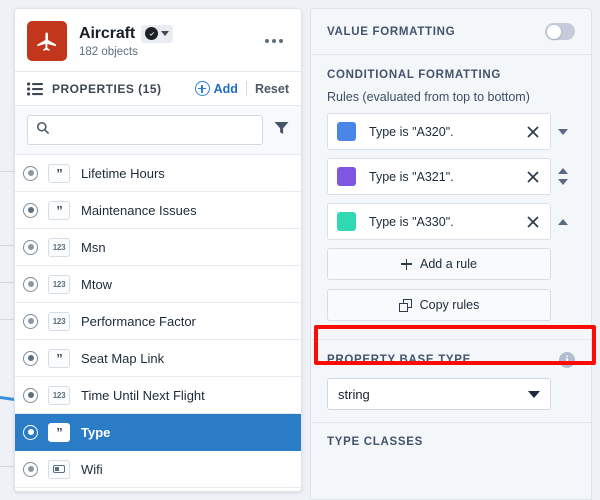  Describe the element at coordinates (139, 210) in the screenshot. I see `property-name: Maintenance Issues` at that location.